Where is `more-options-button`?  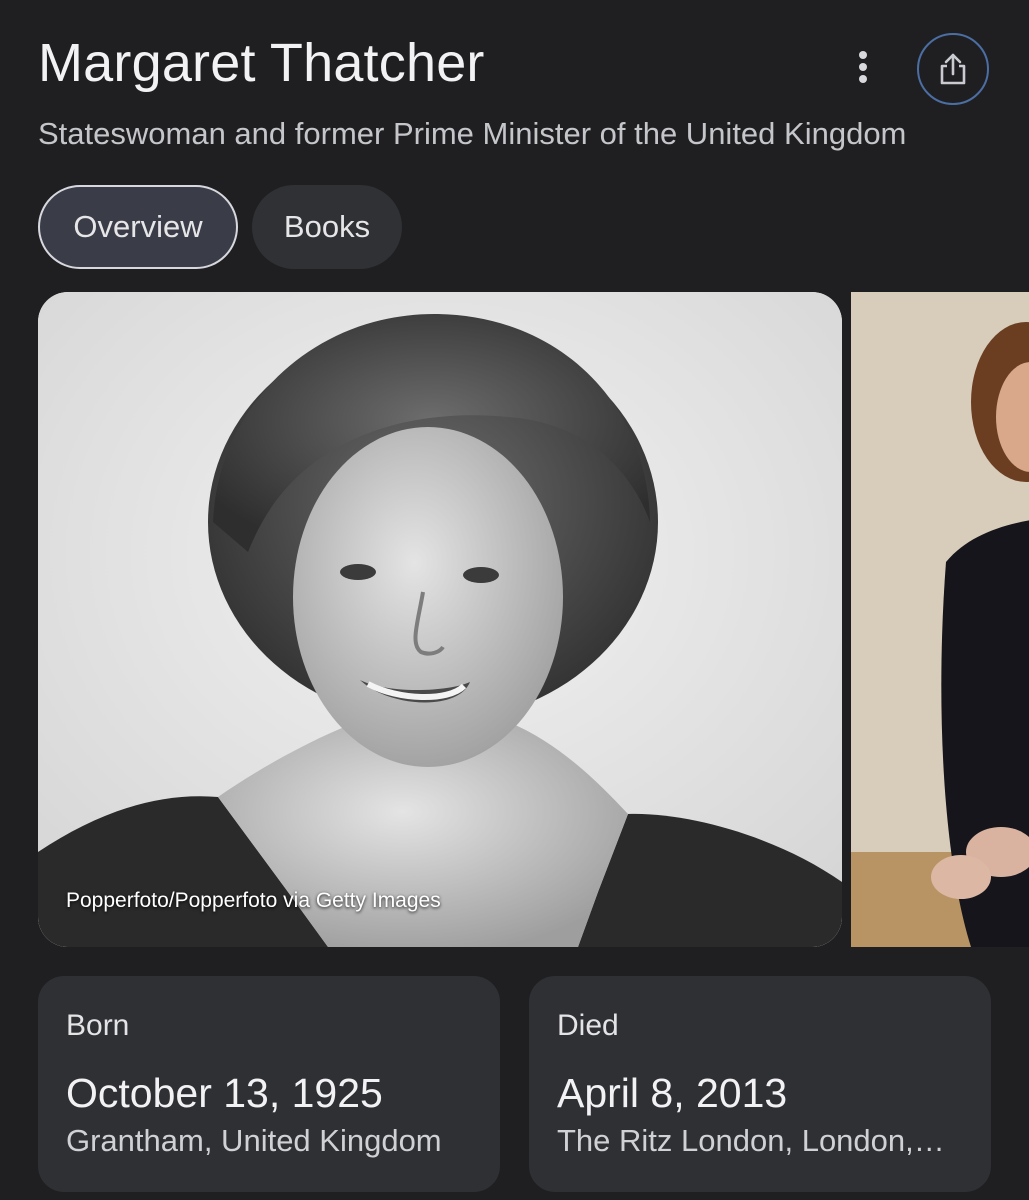 more-options-button is located at coordinates (863, 67).